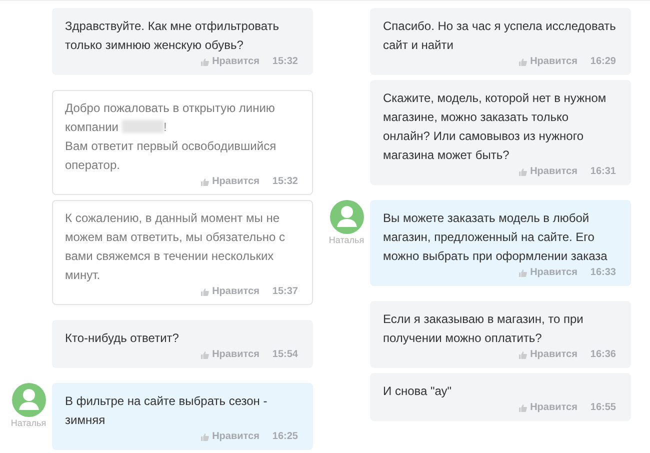 The height and width of the screenshot is (453, 650). What do you see at coordinates (166, 411) in the screenshot?
I see `message-text: В фильтре на сайте выбрать сезон - зимняя` at bounding box center [166, 411].